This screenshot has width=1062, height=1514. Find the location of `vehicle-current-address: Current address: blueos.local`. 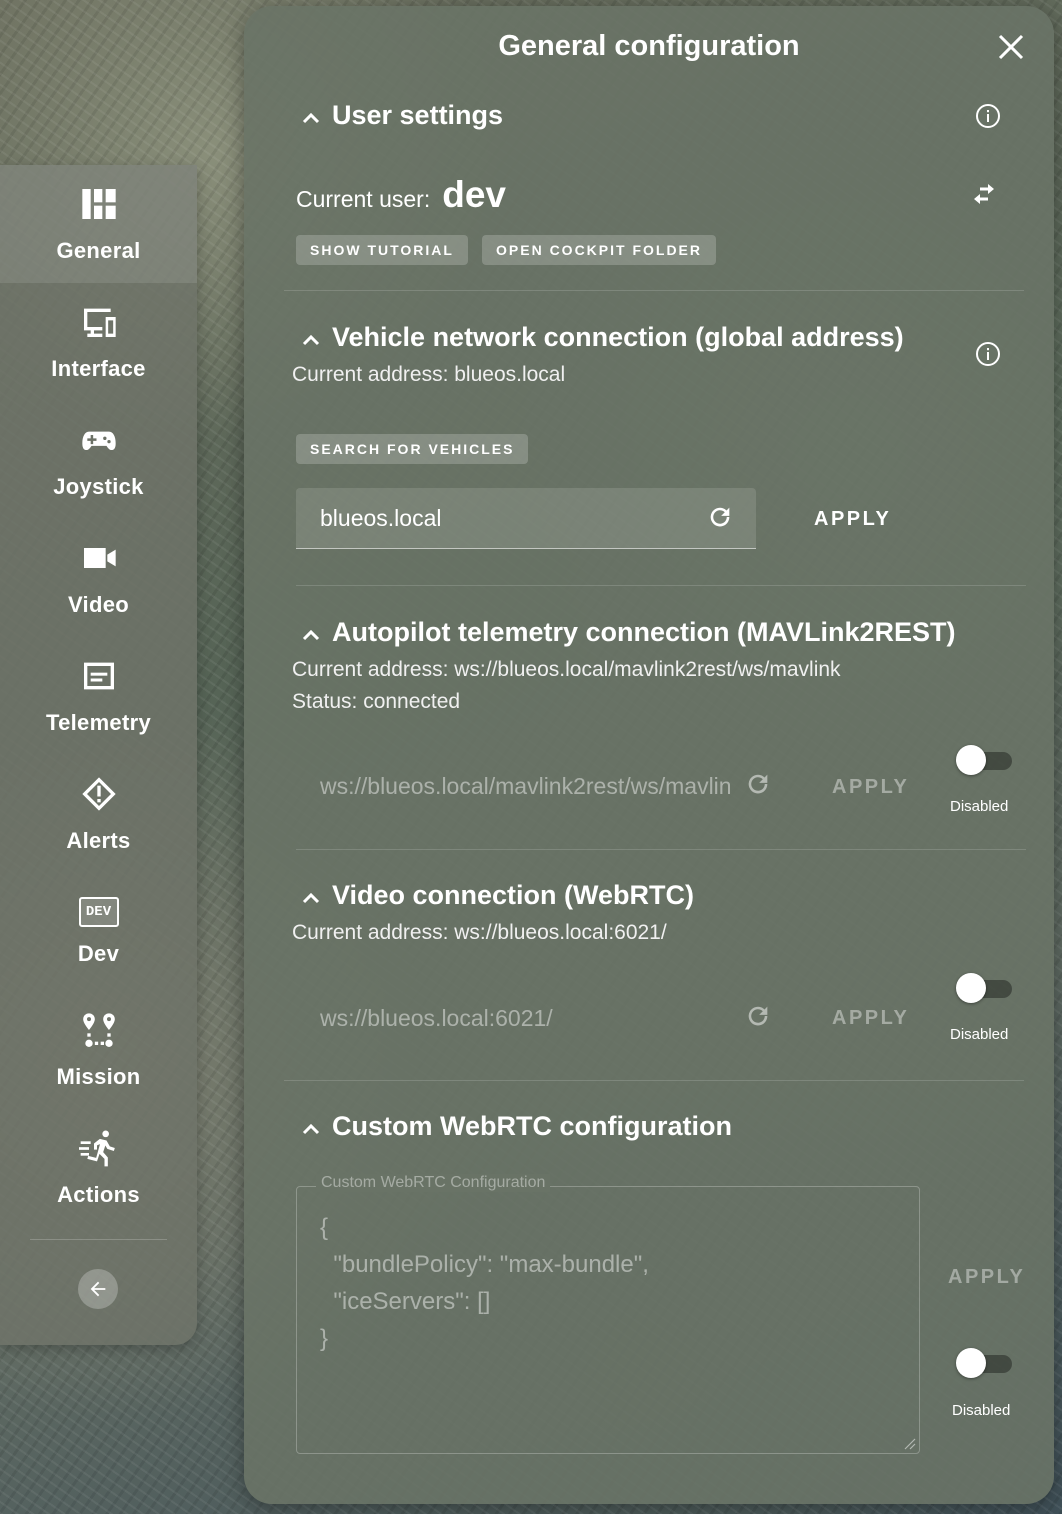

vehicle-current-address: Current address: blueos.local is located at coordinates (429, 374).